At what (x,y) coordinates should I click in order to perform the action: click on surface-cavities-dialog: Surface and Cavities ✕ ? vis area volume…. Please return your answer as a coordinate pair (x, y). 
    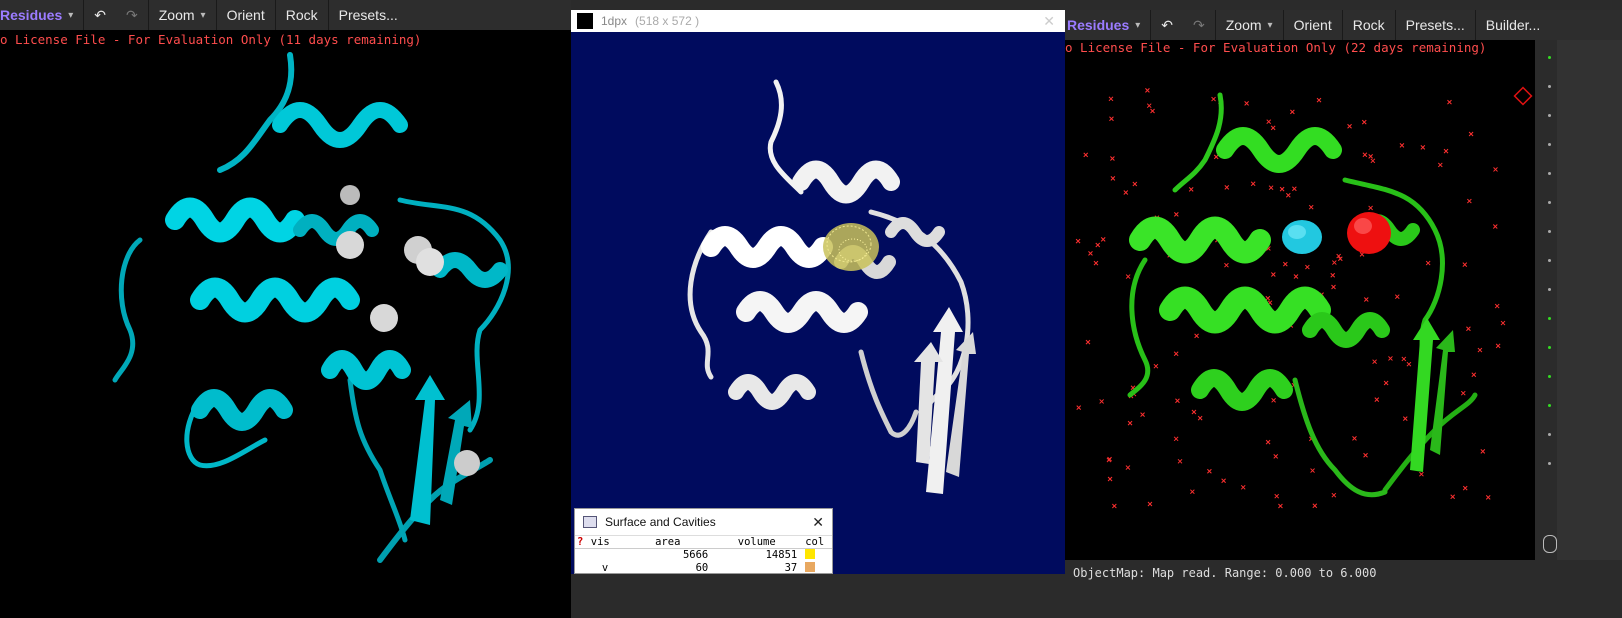
    Looking at the image, I should click on (703, 541).